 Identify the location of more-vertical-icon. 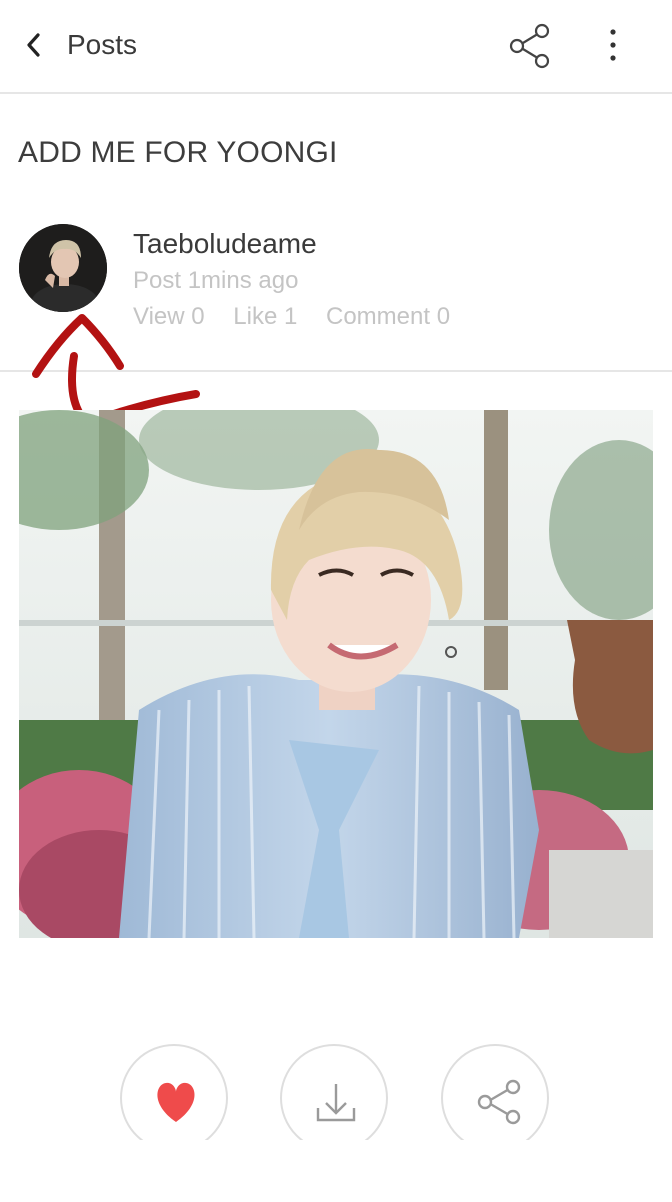
(613, 45).